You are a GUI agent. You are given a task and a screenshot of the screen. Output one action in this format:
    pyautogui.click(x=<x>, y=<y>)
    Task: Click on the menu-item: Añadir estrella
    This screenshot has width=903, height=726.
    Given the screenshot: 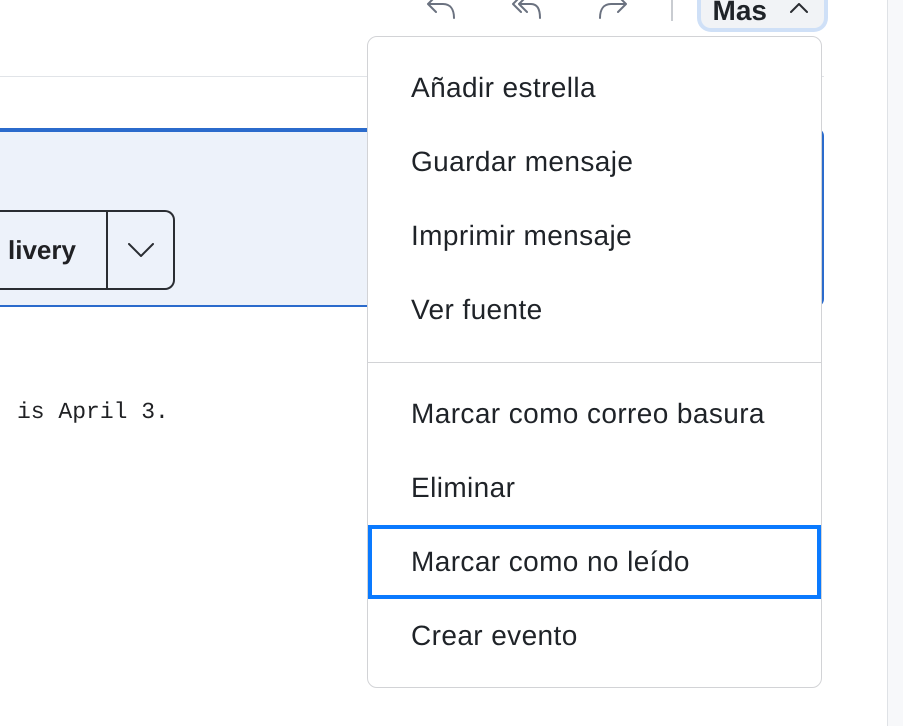 What is the action you would take?
    pyautogui.click(x=594, y=88)
    